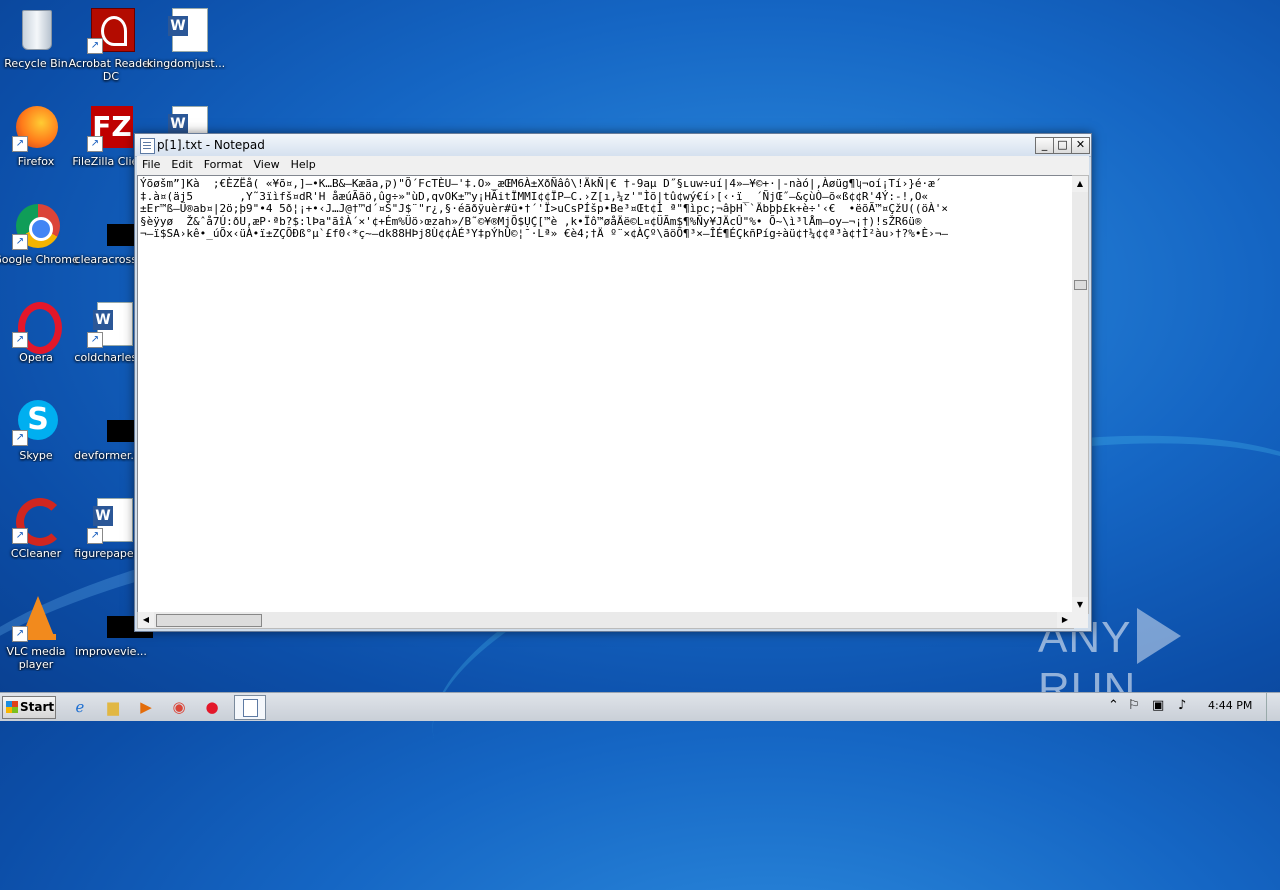 The image size is (1280, 890). Describe the element at coordinates (1113, 705) in the screenshot. I see `show-hidden-icons-icon: ⌃` at that location.